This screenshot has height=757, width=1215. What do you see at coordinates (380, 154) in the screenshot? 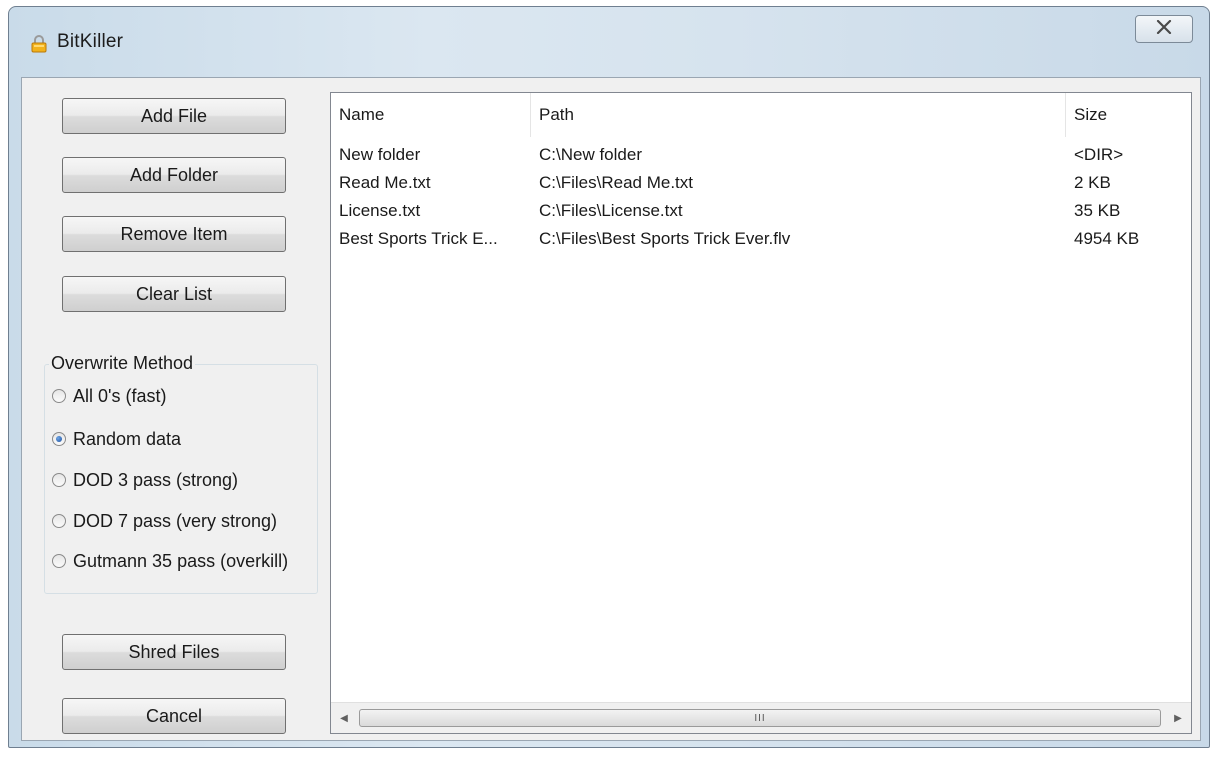
I see `item-name: New folder` at bounding box center [380, 154].